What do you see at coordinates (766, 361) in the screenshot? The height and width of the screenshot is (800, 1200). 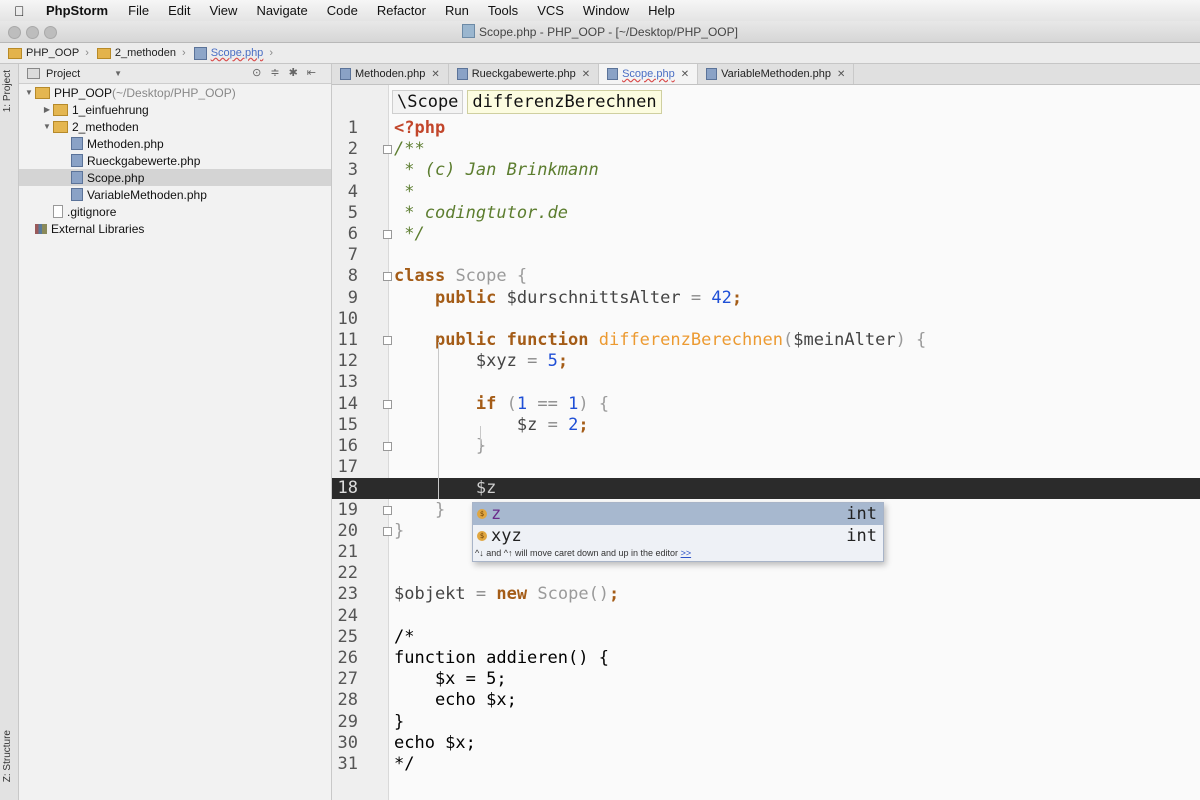 I see `code-line: 12 $xyz = 5;` at bounding box center [766, 361].